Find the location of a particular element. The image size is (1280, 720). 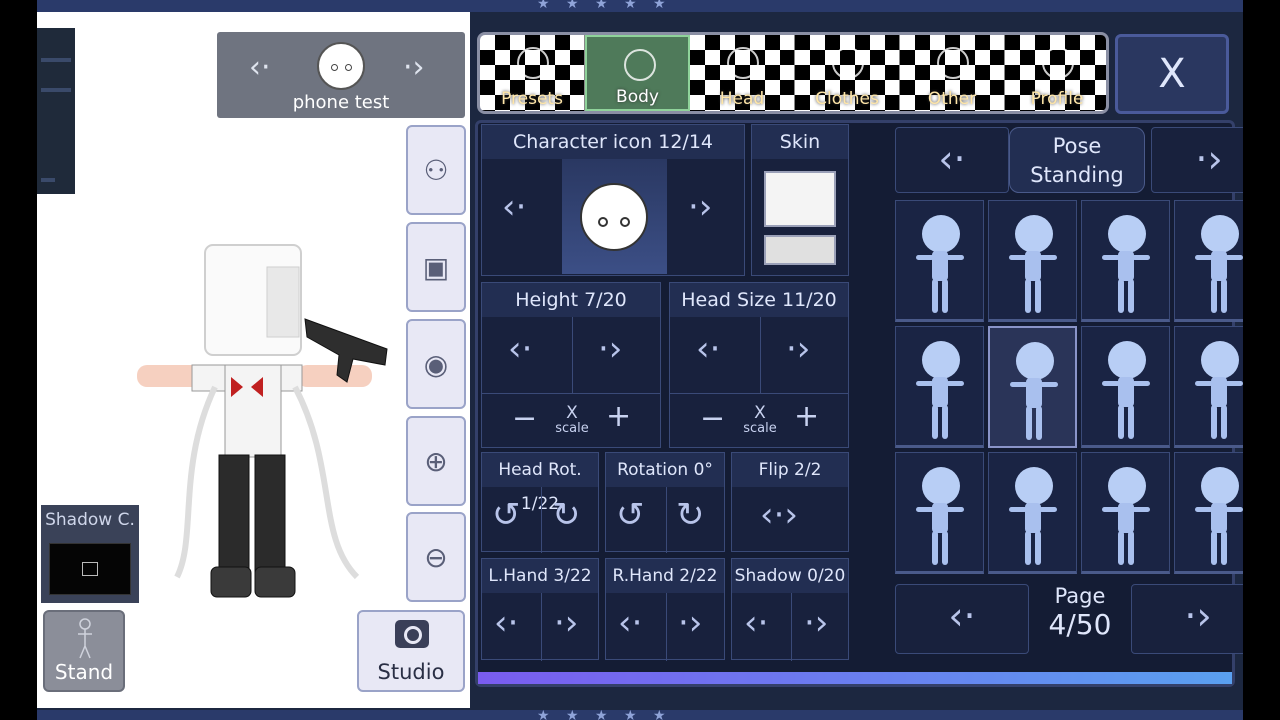

l-hand-prev: ‹· is located at coordinates (506, 623).